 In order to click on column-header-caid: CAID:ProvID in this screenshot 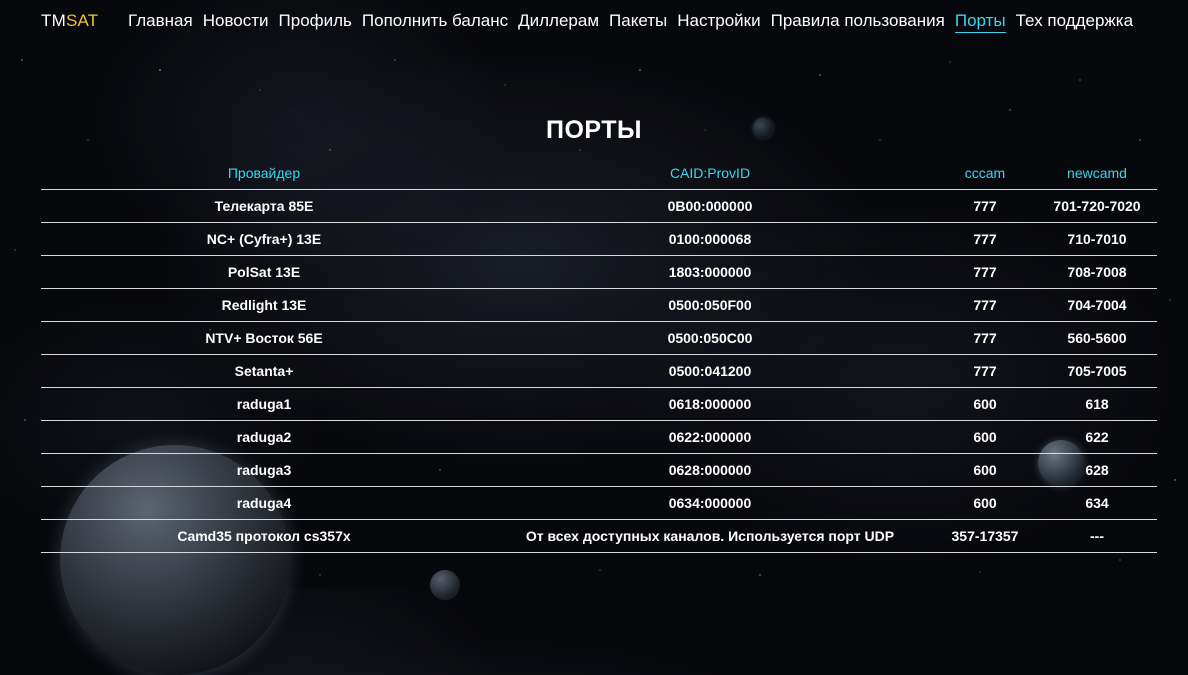, I will do `click(710, 173)`.